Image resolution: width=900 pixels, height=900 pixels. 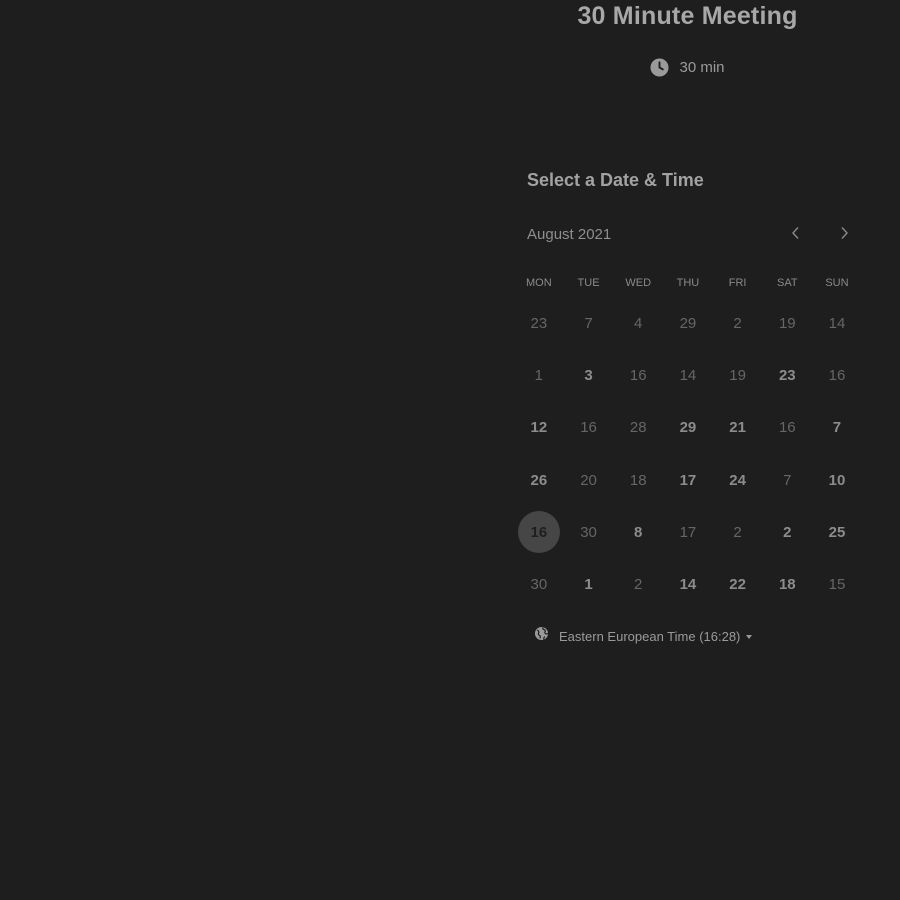 I want to click on day-number: 8, so click(x=638, y=532).